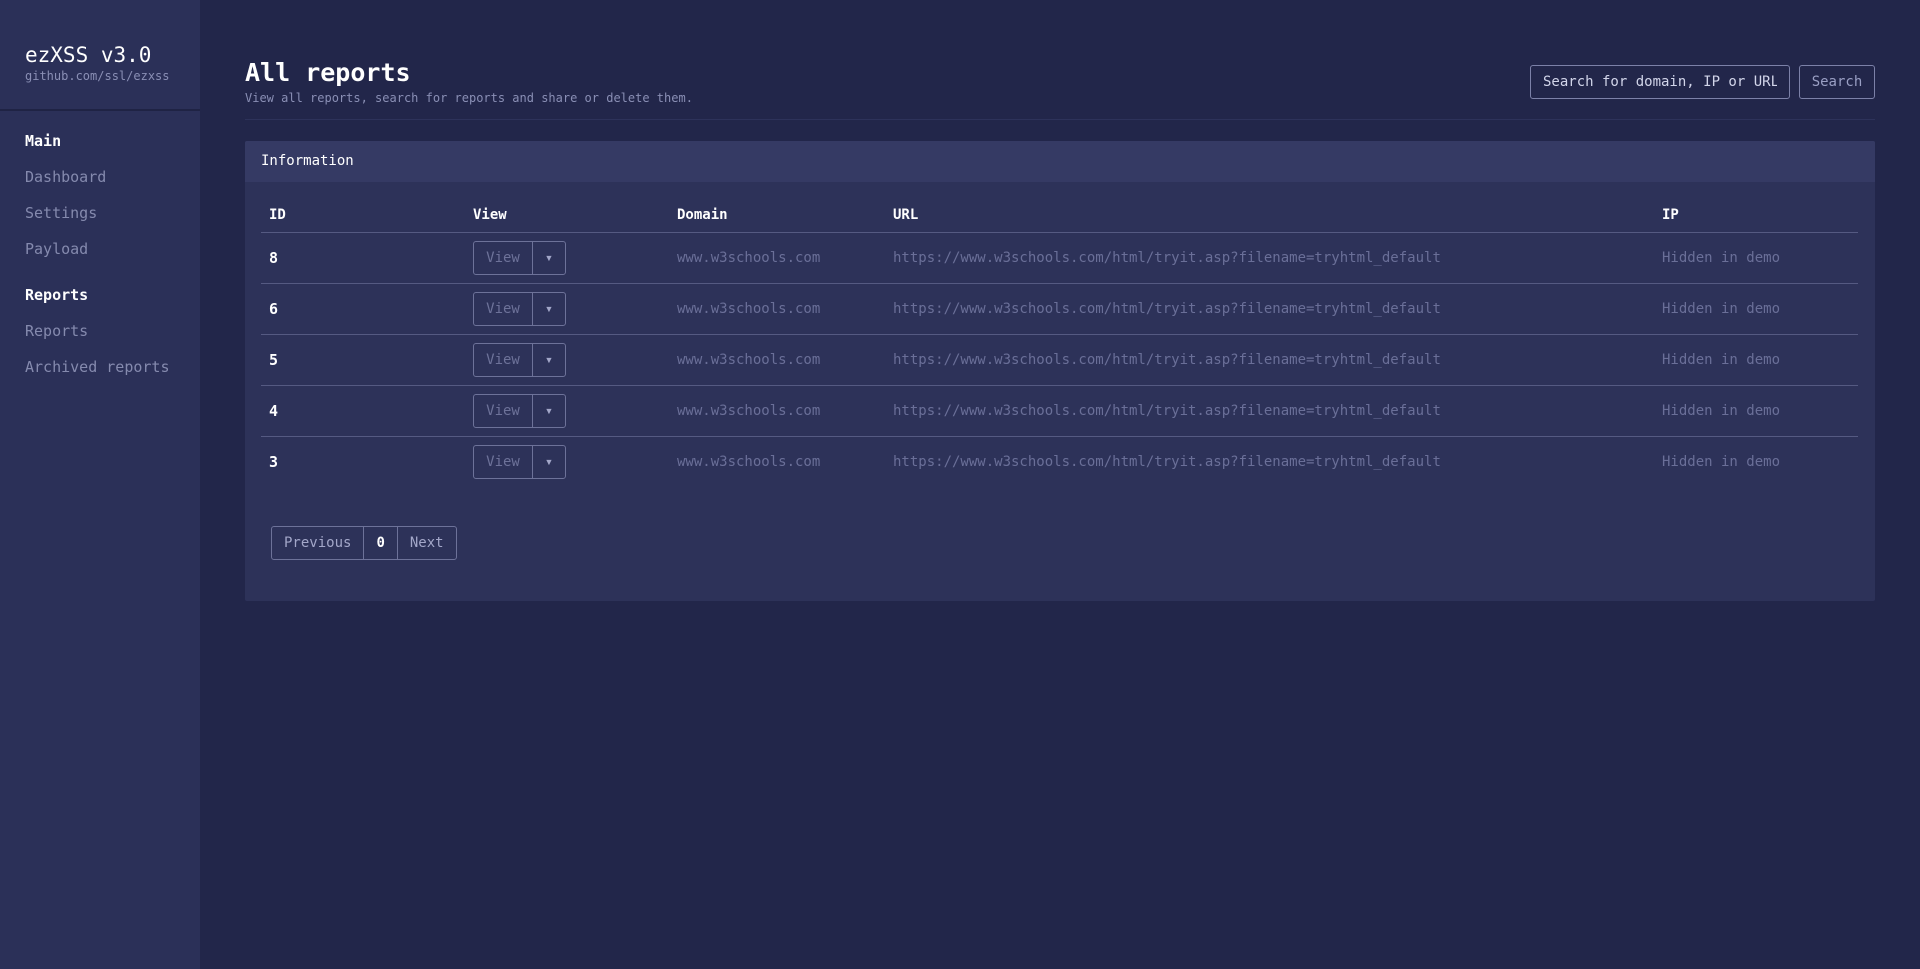  I want to click on sidebar-item-archived-reports: Archived reports, so click(85, 367).